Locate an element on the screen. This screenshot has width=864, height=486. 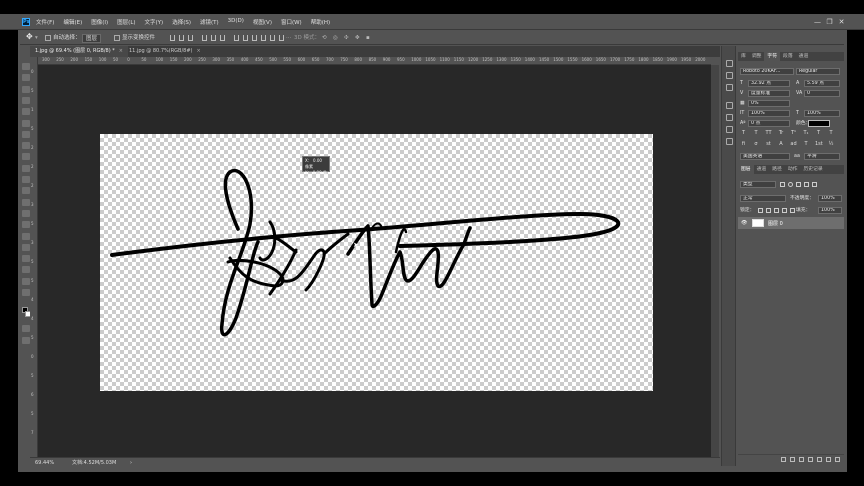
opentype-button-2: st is located at coordinates (768, 144).